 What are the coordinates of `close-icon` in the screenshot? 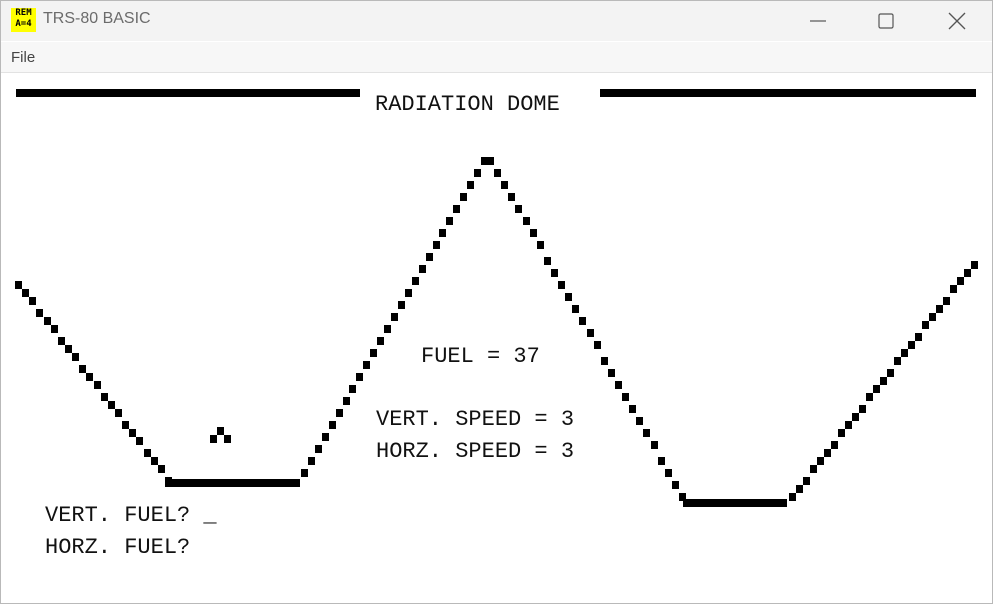 It's located at (957, 21).